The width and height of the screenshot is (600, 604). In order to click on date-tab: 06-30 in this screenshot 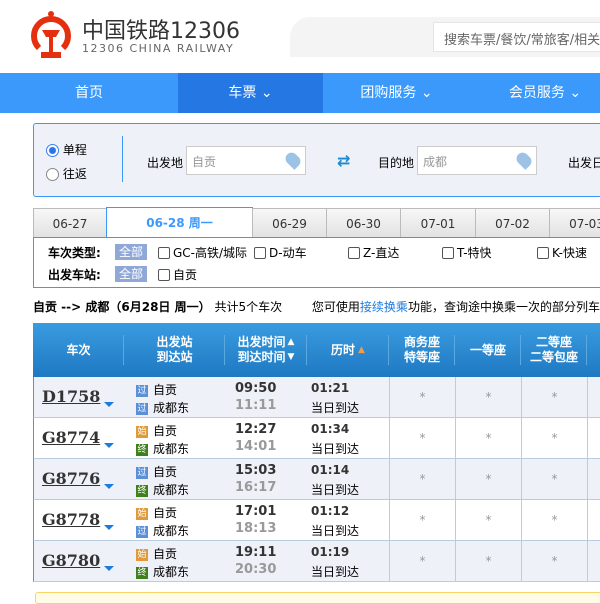, I will do `click(363, 223)`.